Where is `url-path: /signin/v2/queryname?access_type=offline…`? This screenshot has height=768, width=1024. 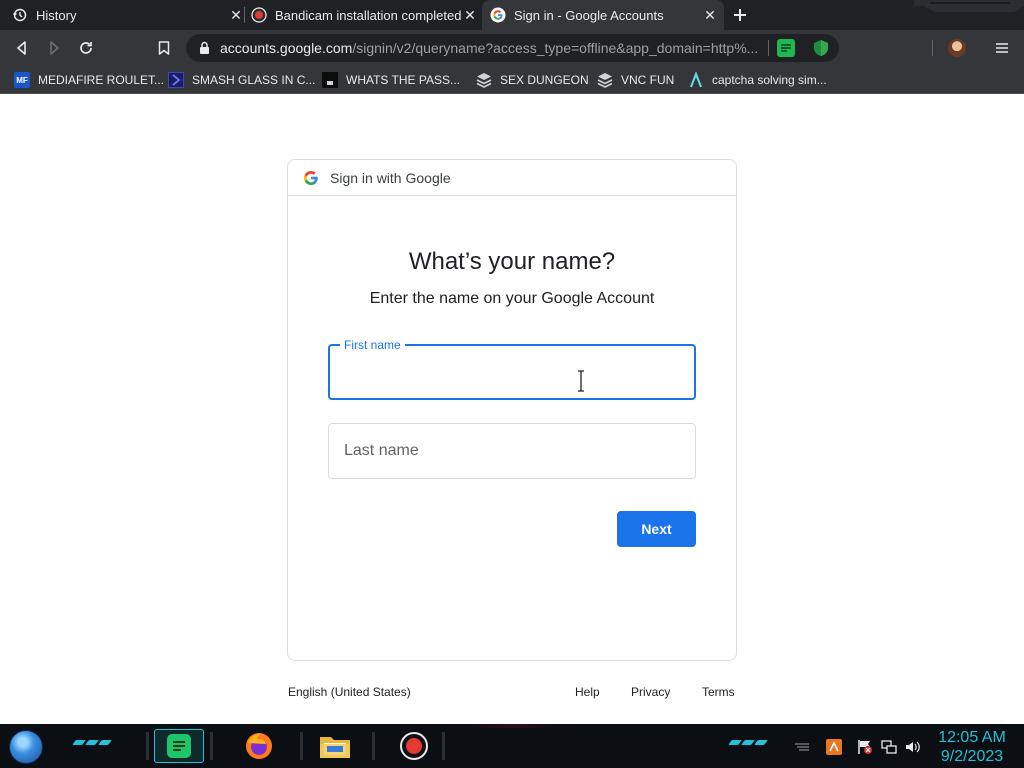
url-path: /signin/v2/queryname?access_type=offline… is located at coordinates (555, 48).